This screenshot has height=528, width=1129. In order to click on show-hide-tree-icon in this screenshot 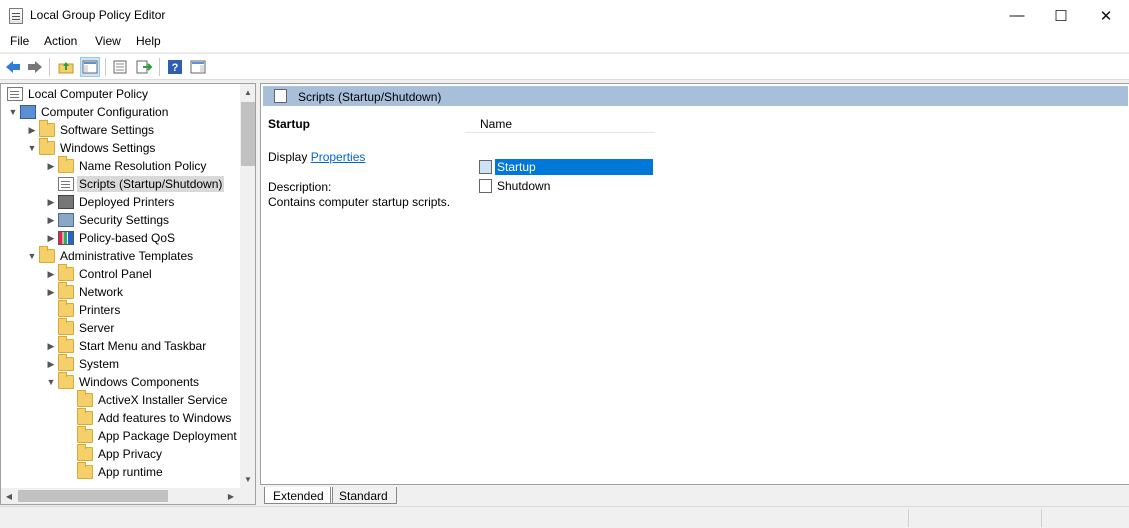, I will do `click(90, 67)`.